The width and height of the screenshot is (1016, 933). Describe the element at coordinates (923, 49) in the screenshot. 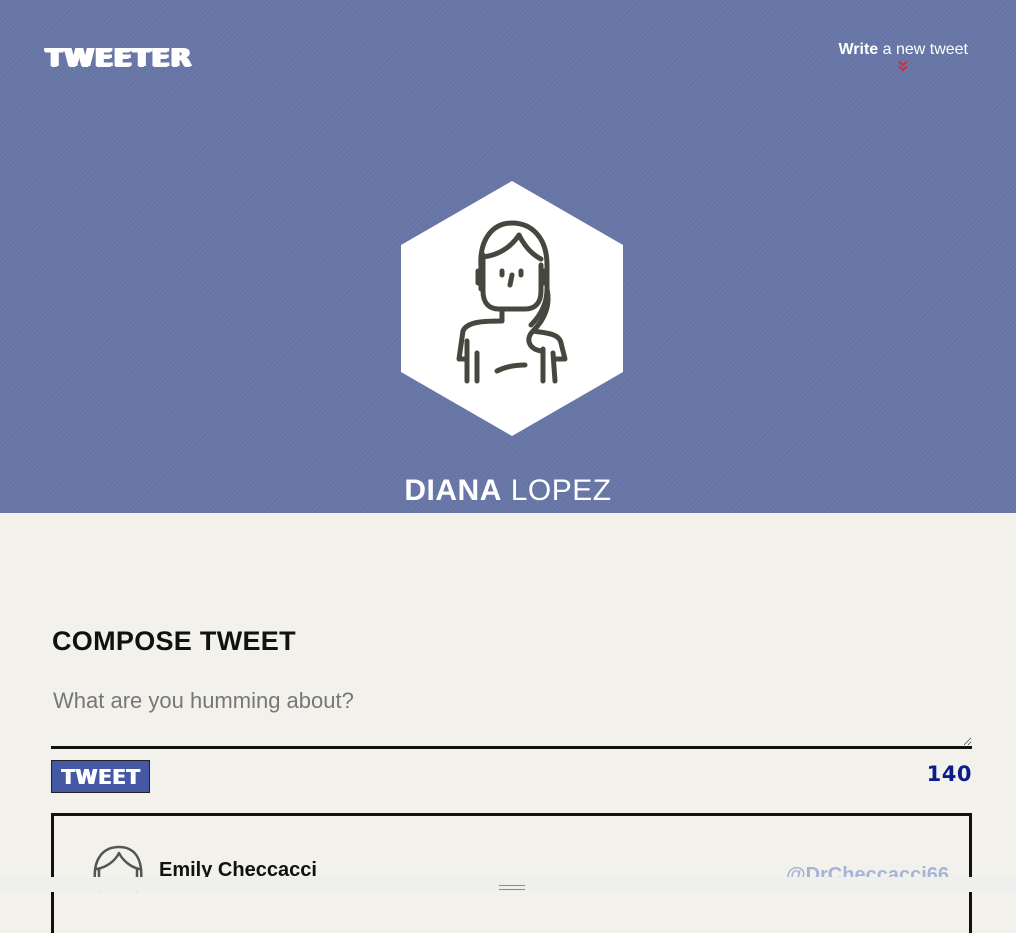

I see `write-tweet-label-rest: a new tweet` at that location.